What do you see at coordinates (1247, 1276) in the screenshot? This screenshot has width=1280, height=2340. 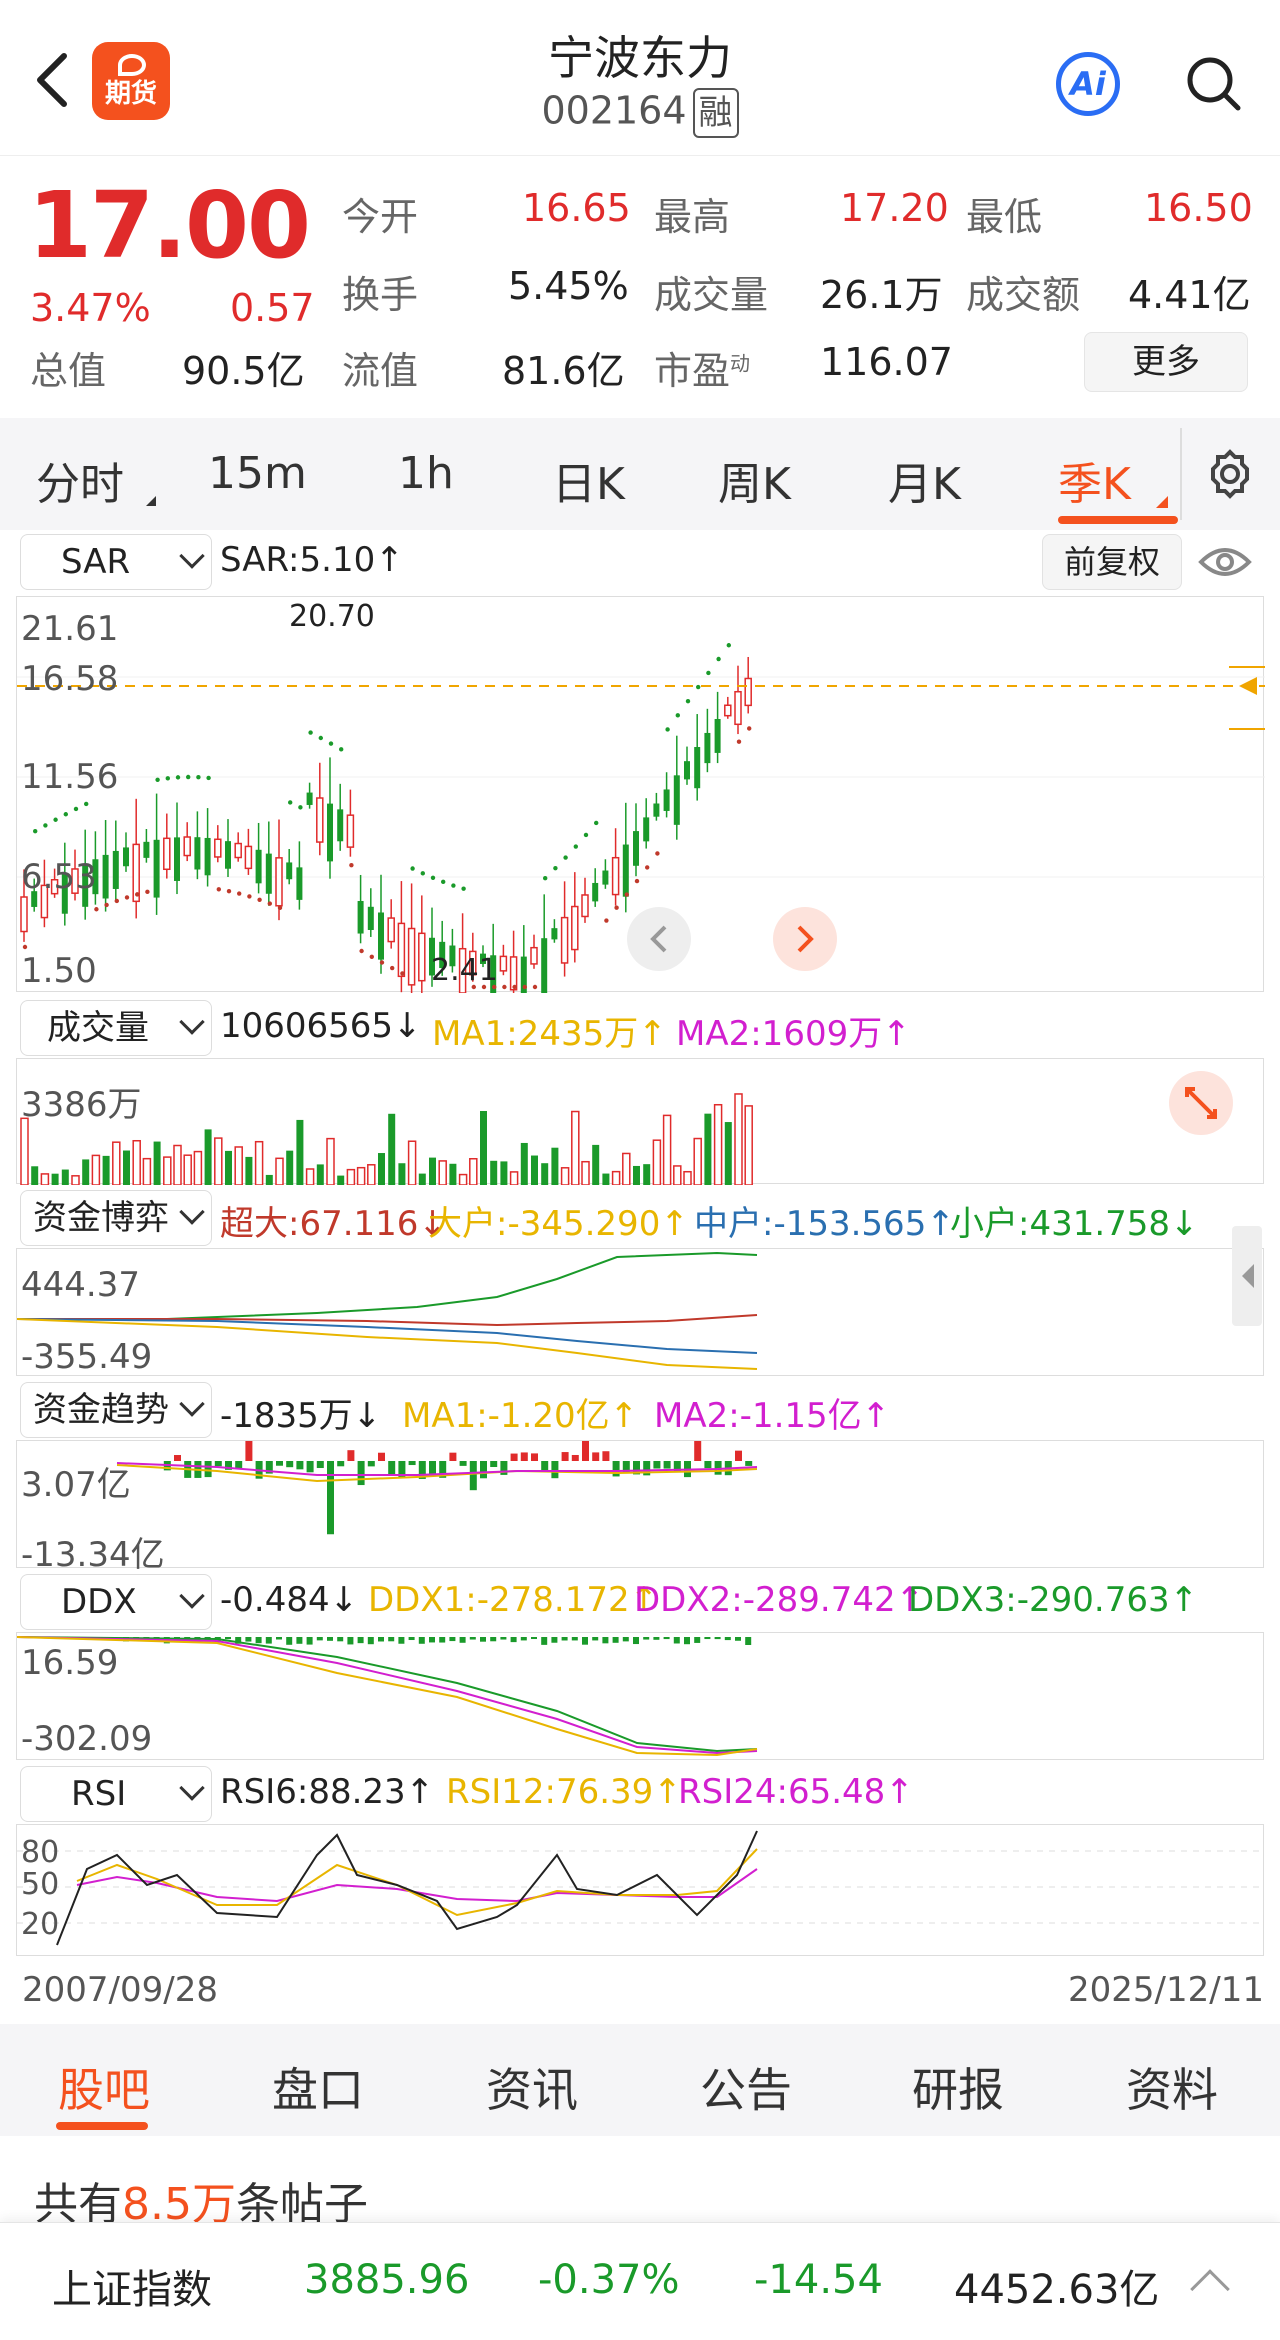 I see `side-drawer-handle` at bounding box center [1247, 1276].